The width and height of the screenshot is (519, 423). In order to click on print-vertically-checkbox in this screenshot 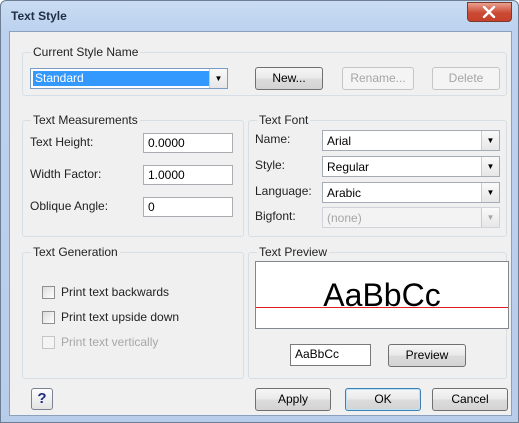, I will do `click(48, 342)`.